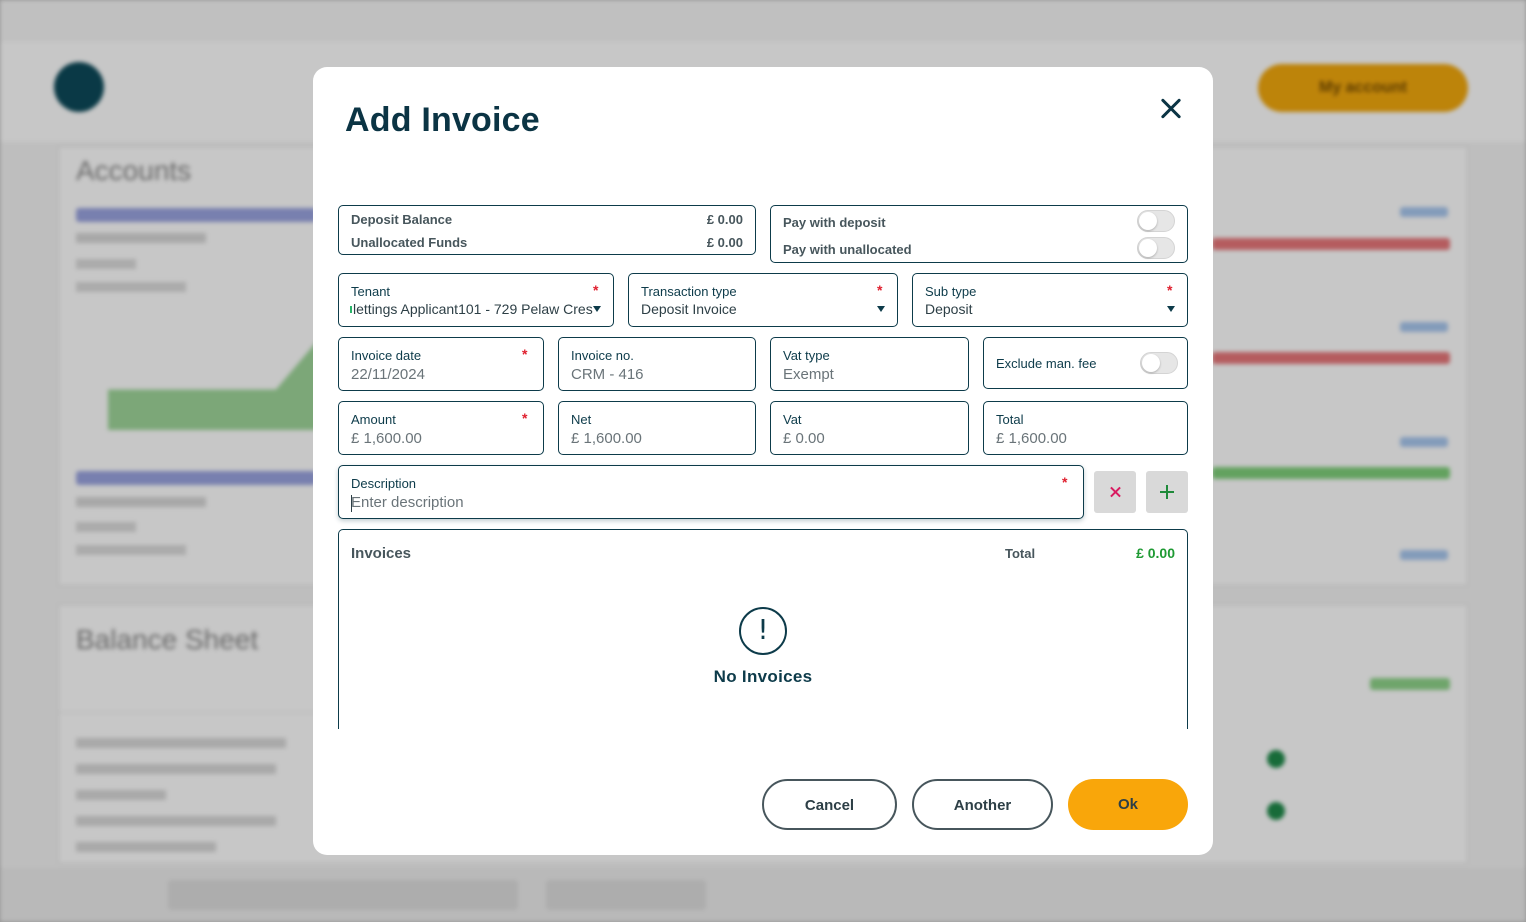 This screenshot has width=1526, height=922. I want to click on transaction-type-value: Deposit Invoice, so click(689, 309).